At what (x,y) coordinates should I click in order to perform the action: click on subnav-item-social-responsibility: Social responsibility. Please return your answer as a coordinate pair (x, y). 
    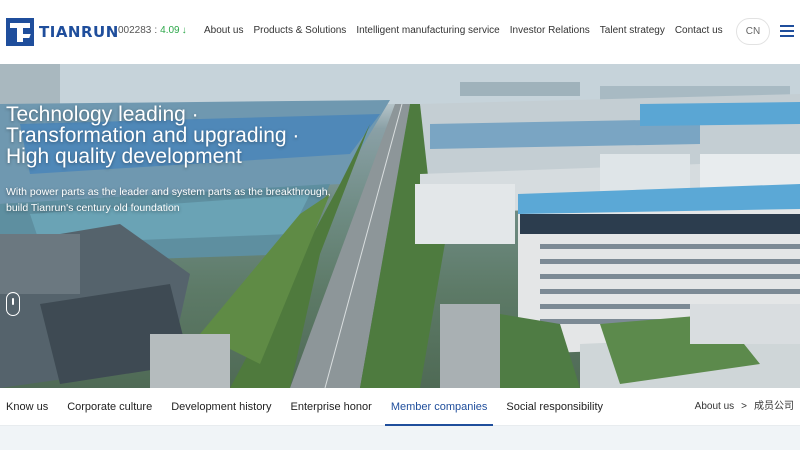
    Looking at the image, I should click on (554, 407).